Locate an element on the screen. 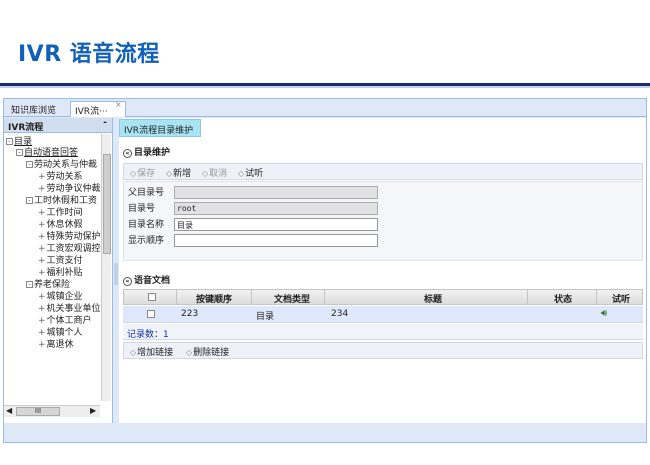  tree-horizontal-scrollbar: ◀ III ▶ is located at coordinates (52, 411).